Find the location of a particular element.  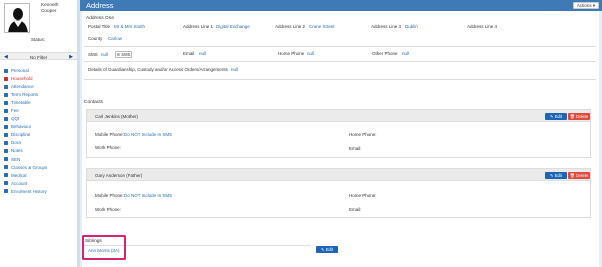

filter-next-icon: ▶ is located at coordinates (71, 57).